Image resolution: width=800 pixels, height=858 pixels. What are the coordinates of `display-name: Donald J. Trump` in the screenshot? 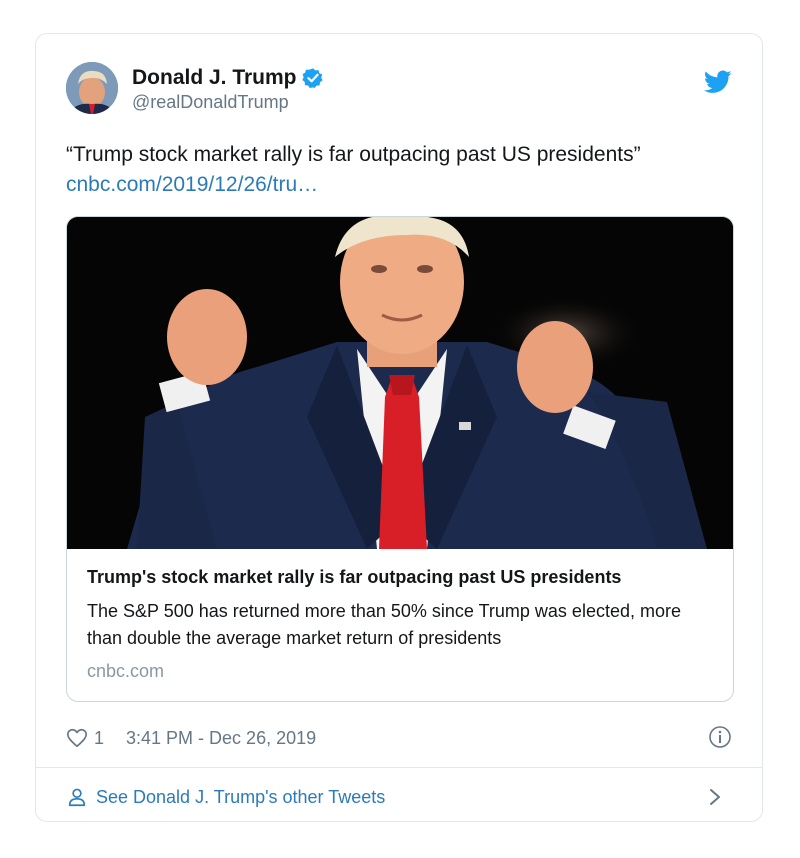 It's located at (214, 78).